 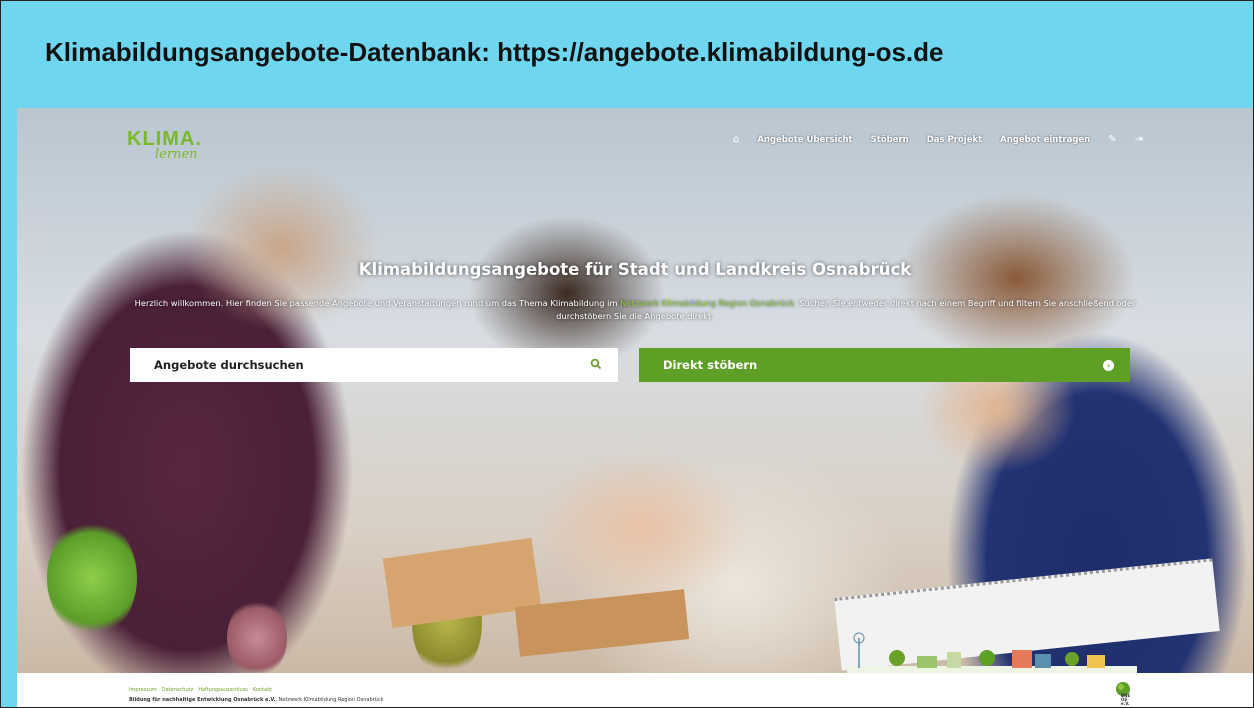 I want to click on bne-logo-text: BNE OS e.V., so click(x=1126, y=699).